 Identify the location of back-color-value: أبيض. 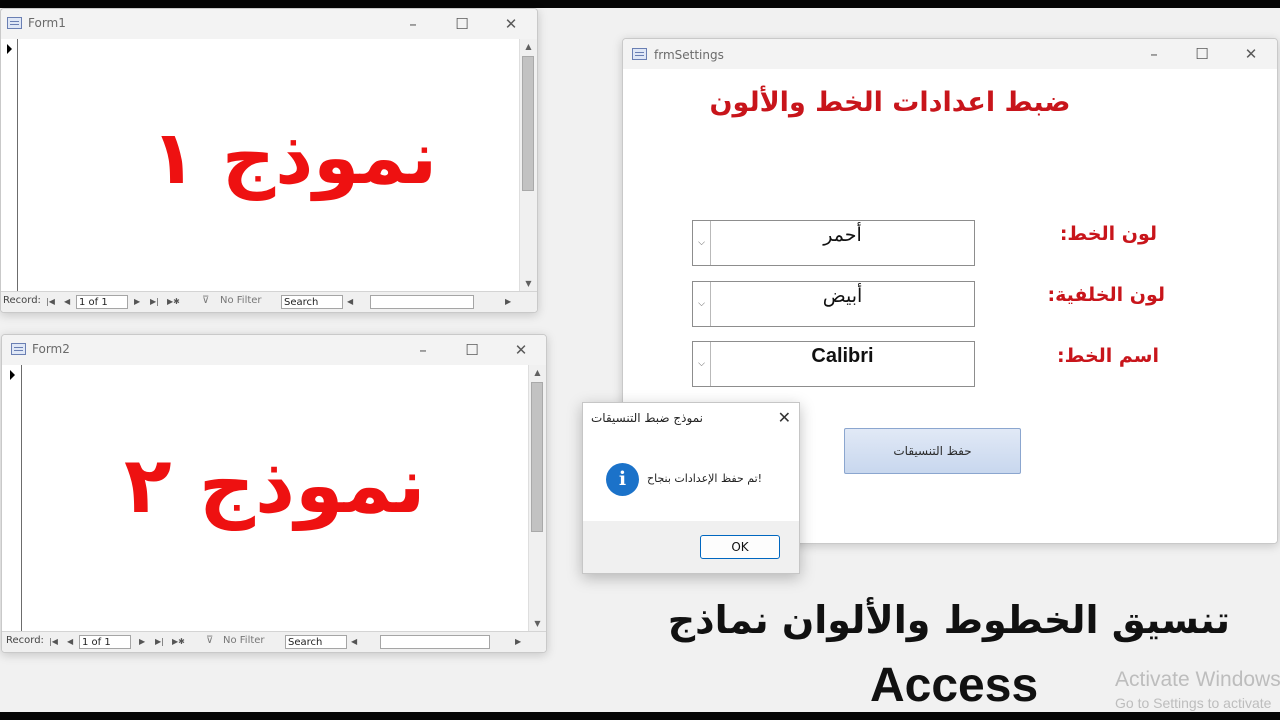
(842, 296).